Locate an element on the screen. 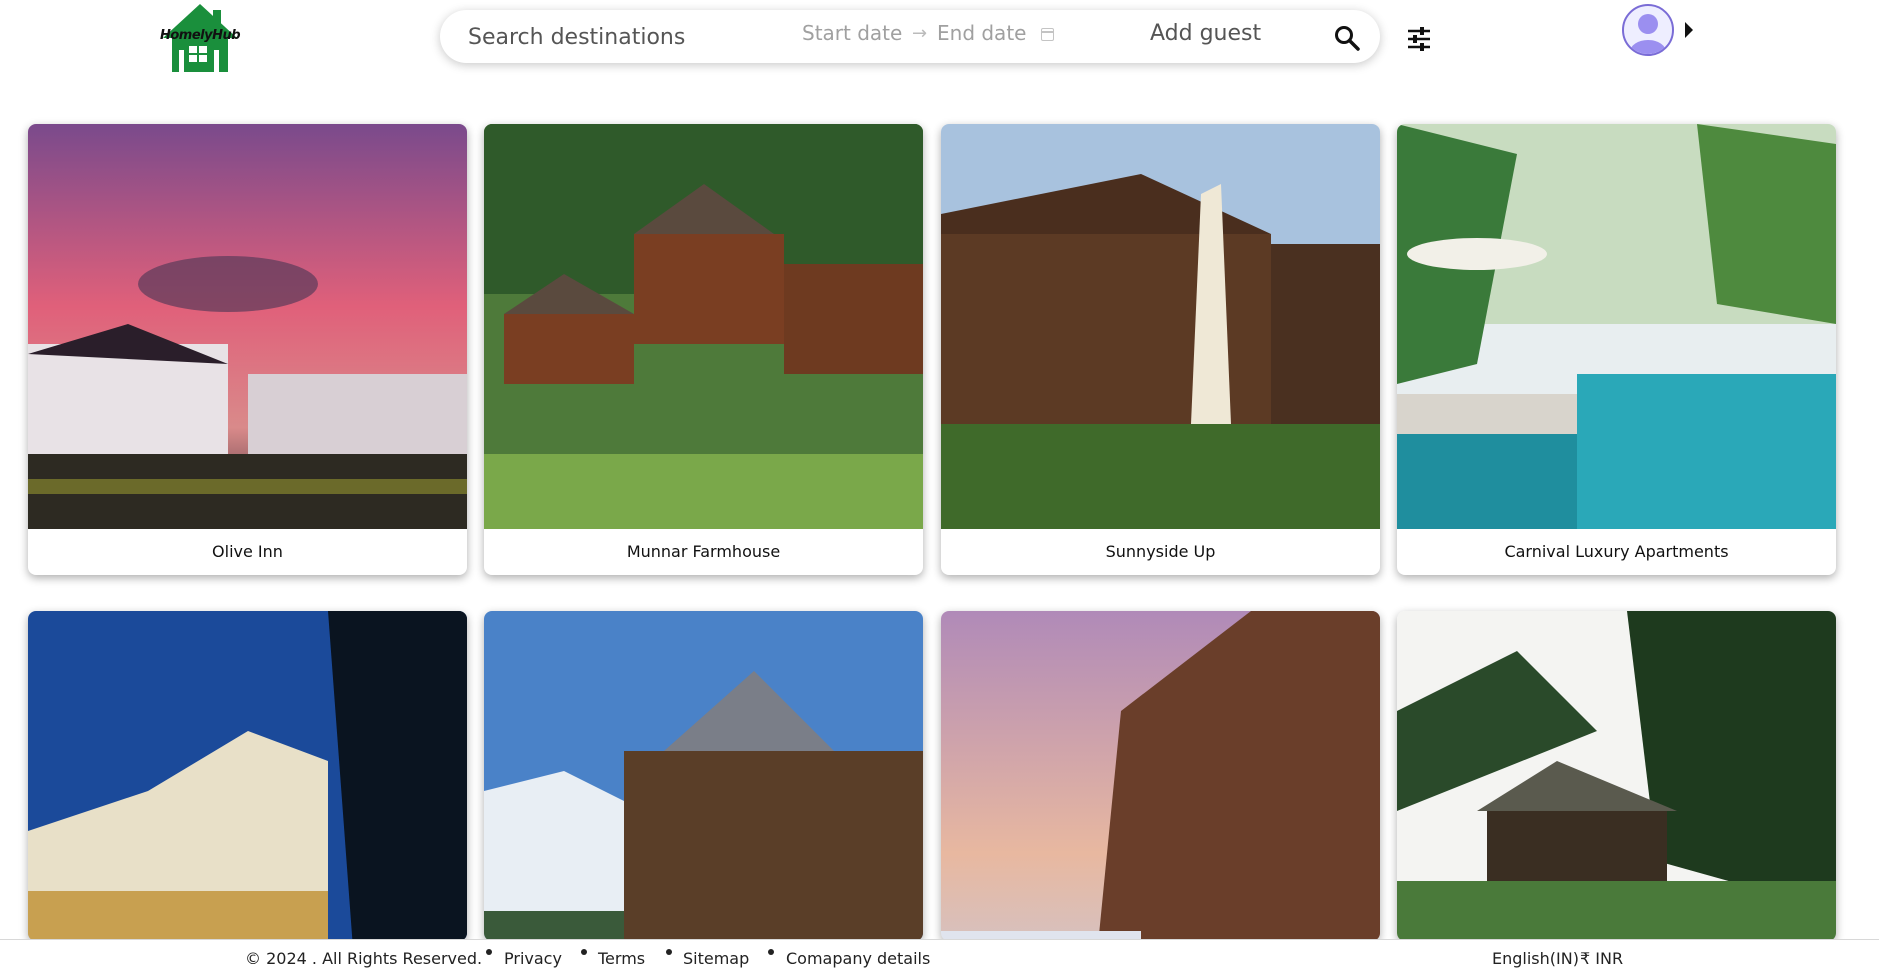 This screenshot has height=971, width=1879. listing-card: Carnival Luxury Apartments is located at coordinates (1616, 349).